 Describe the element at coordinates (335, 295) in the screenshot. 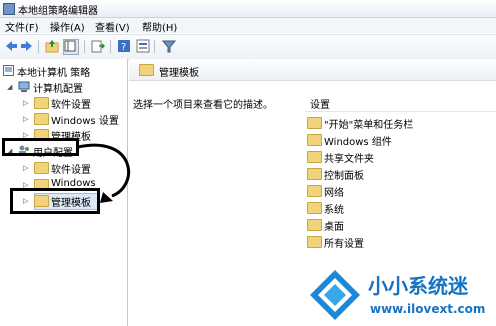

I see `watermark-logo-icon` at that location.